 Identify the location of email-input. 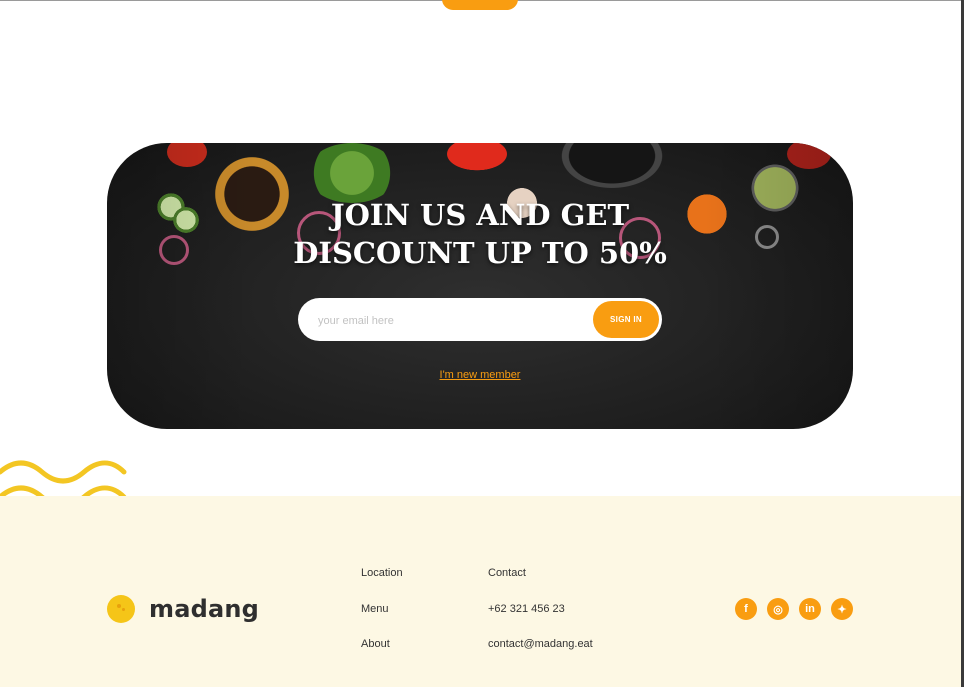
(453, 320).